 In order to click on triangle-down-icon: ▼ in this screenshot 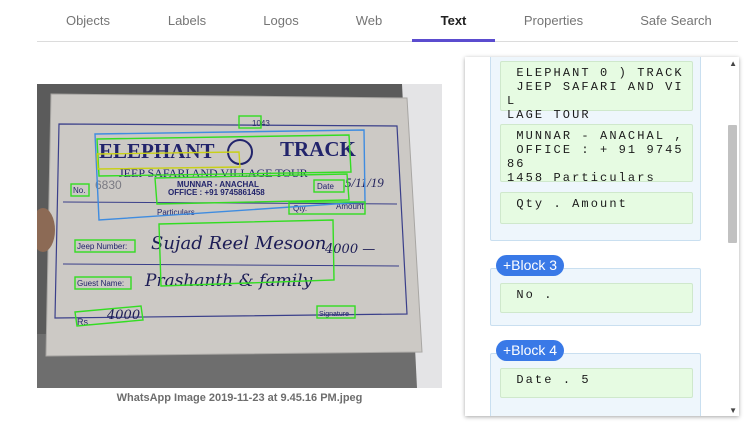, I will do `click(733, 410)`.